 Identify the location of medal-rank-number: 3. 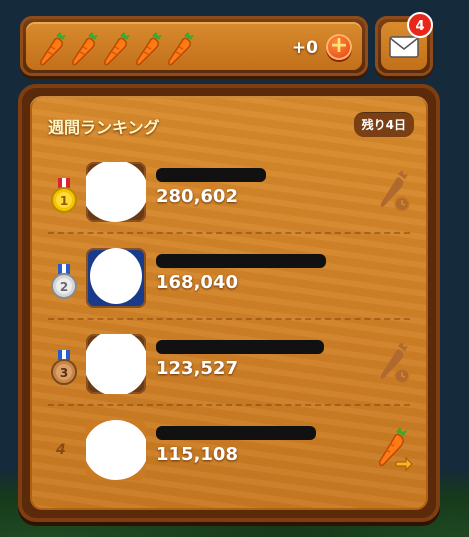
(64, 373).